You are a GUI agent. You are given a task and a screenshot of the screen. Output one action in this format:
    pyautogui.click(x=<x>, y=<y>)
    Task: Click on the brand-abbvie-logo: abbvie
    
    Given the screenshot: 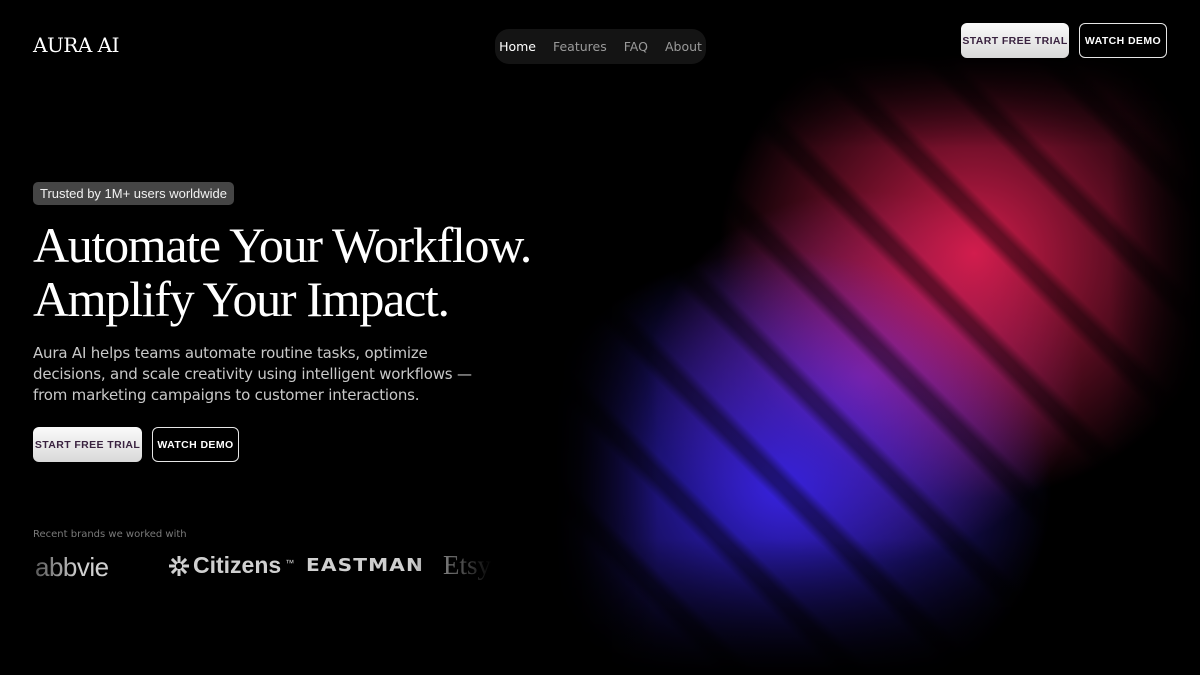 What is the action you would take?
    pyautogui.click(x=72, y=567)
    